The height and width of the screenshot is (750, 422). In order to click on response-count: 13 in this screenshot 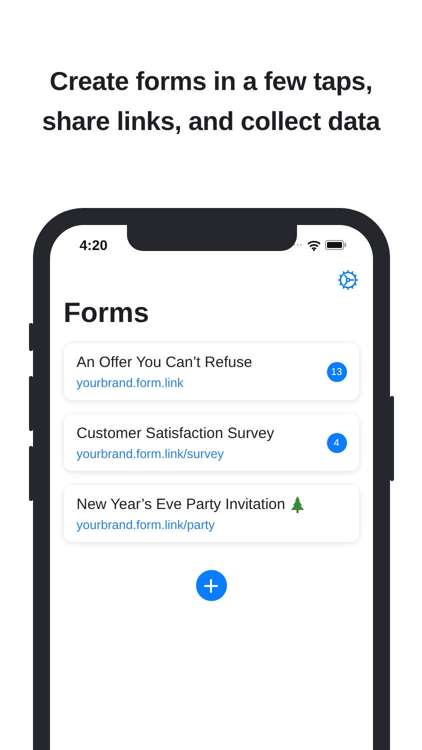, I will do `click(336, 372)`.